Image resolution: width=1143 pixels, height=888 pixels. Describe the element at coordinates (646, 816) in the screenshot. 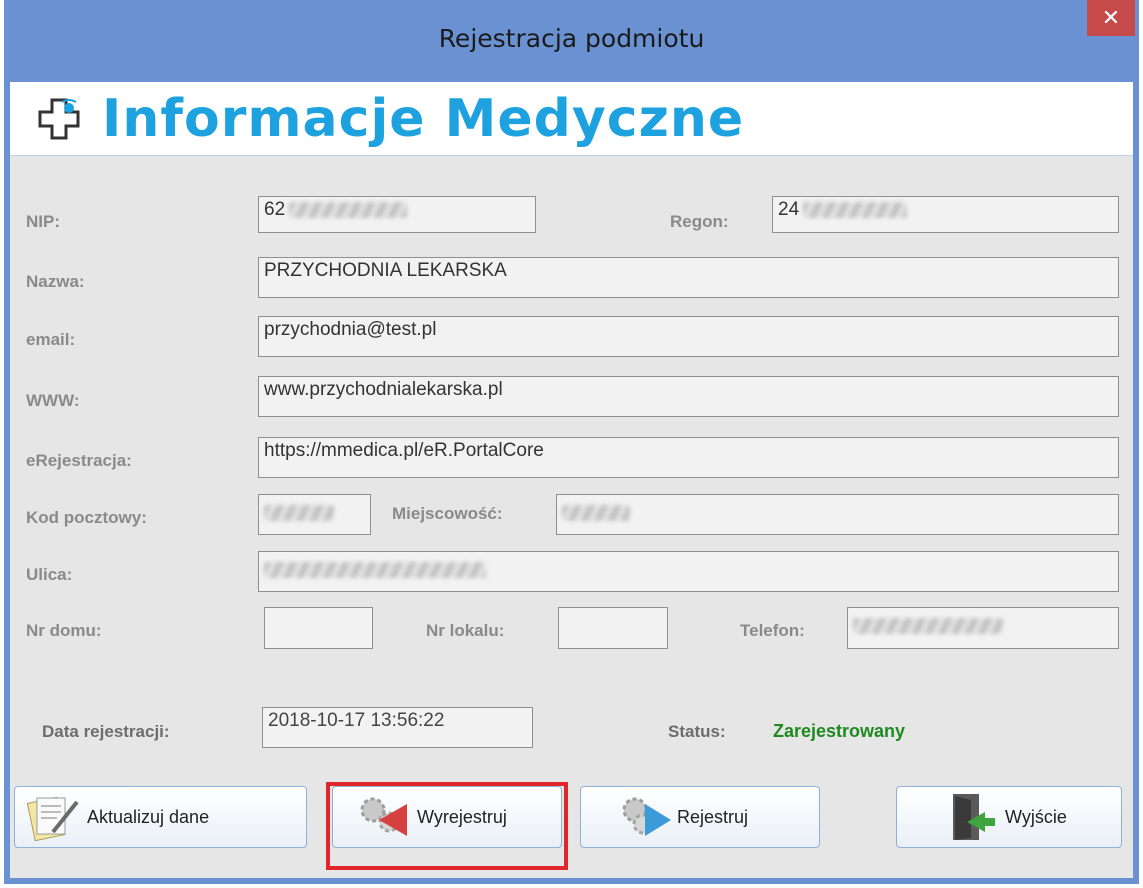

I see `register-gears-icon` at that location.